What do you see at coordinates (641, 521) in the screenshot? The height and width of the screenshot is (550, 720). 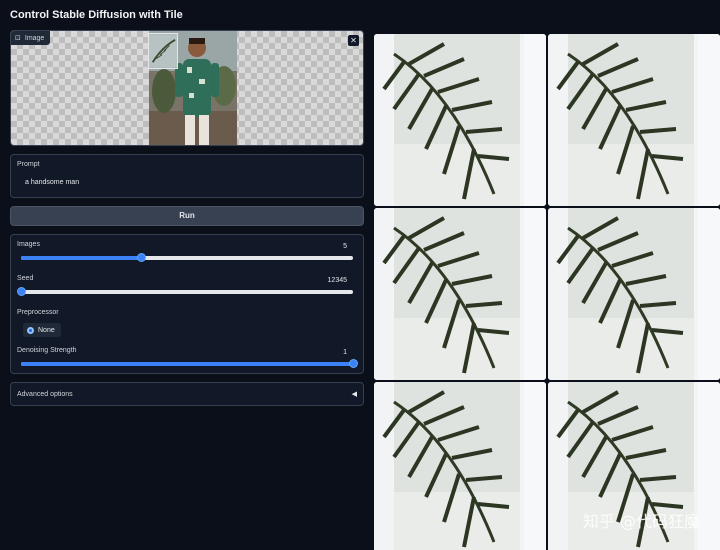 I see `watermark: 知乎 @代码狂魔` at bounding box center [641, 521].